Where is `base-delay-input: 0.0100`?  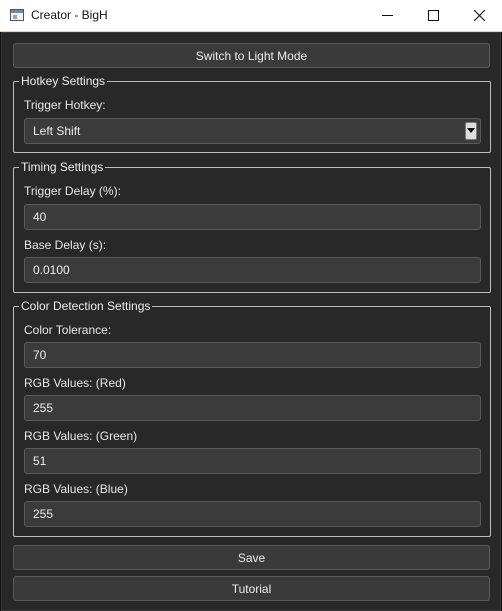
base-delay-input: 0.0100 is located at coordinates (252, 270).